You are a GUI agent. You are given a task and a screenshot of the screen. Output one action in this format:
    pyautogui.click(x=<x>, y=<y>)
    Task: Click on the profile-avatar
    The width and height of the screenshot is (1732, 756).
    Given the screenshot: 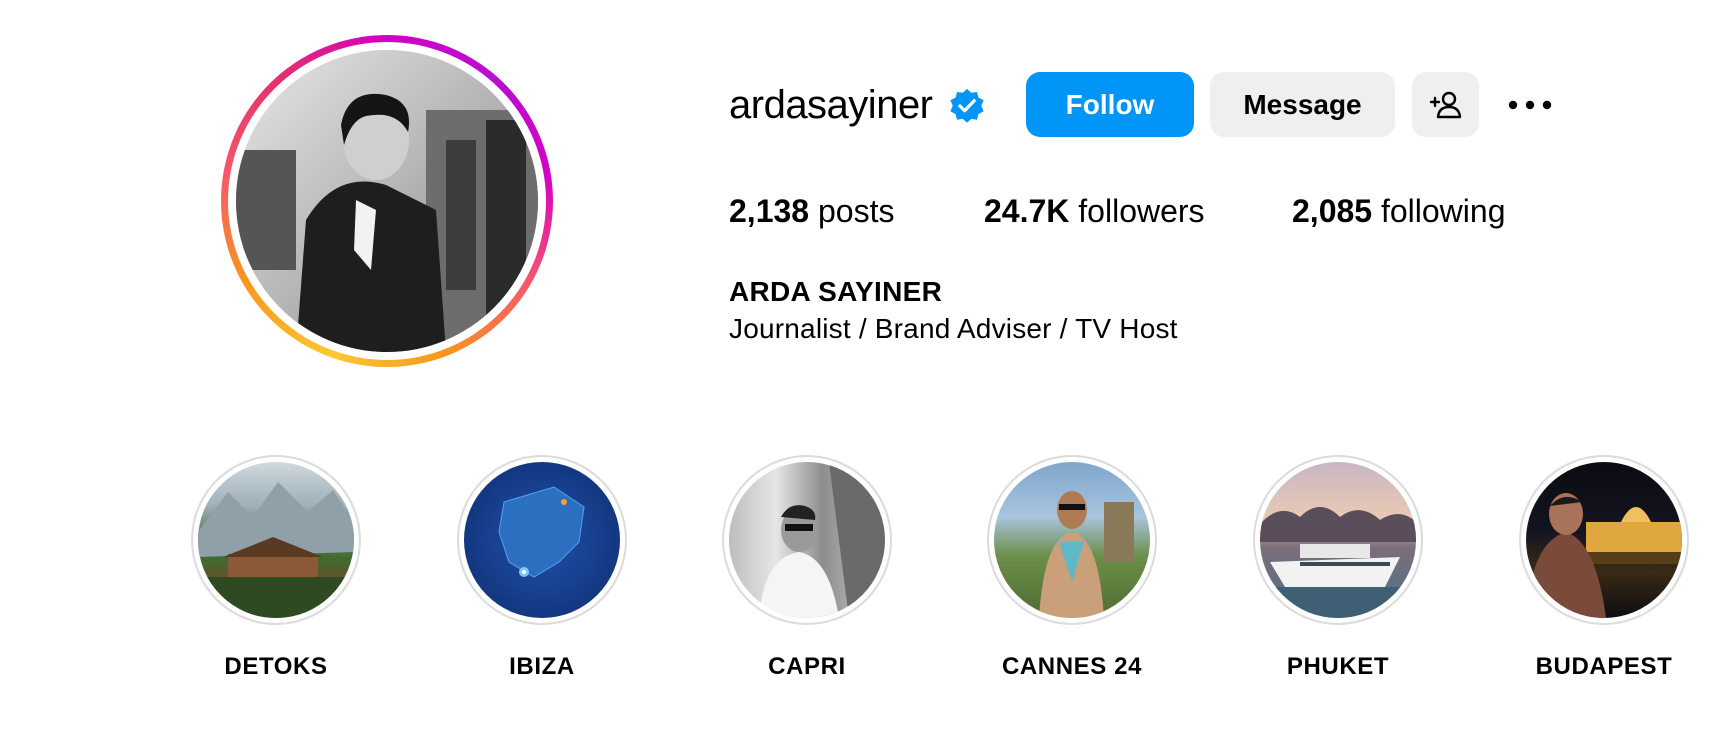 What is the action you would take?
    pyautogui.click(x=387, y=201)
    